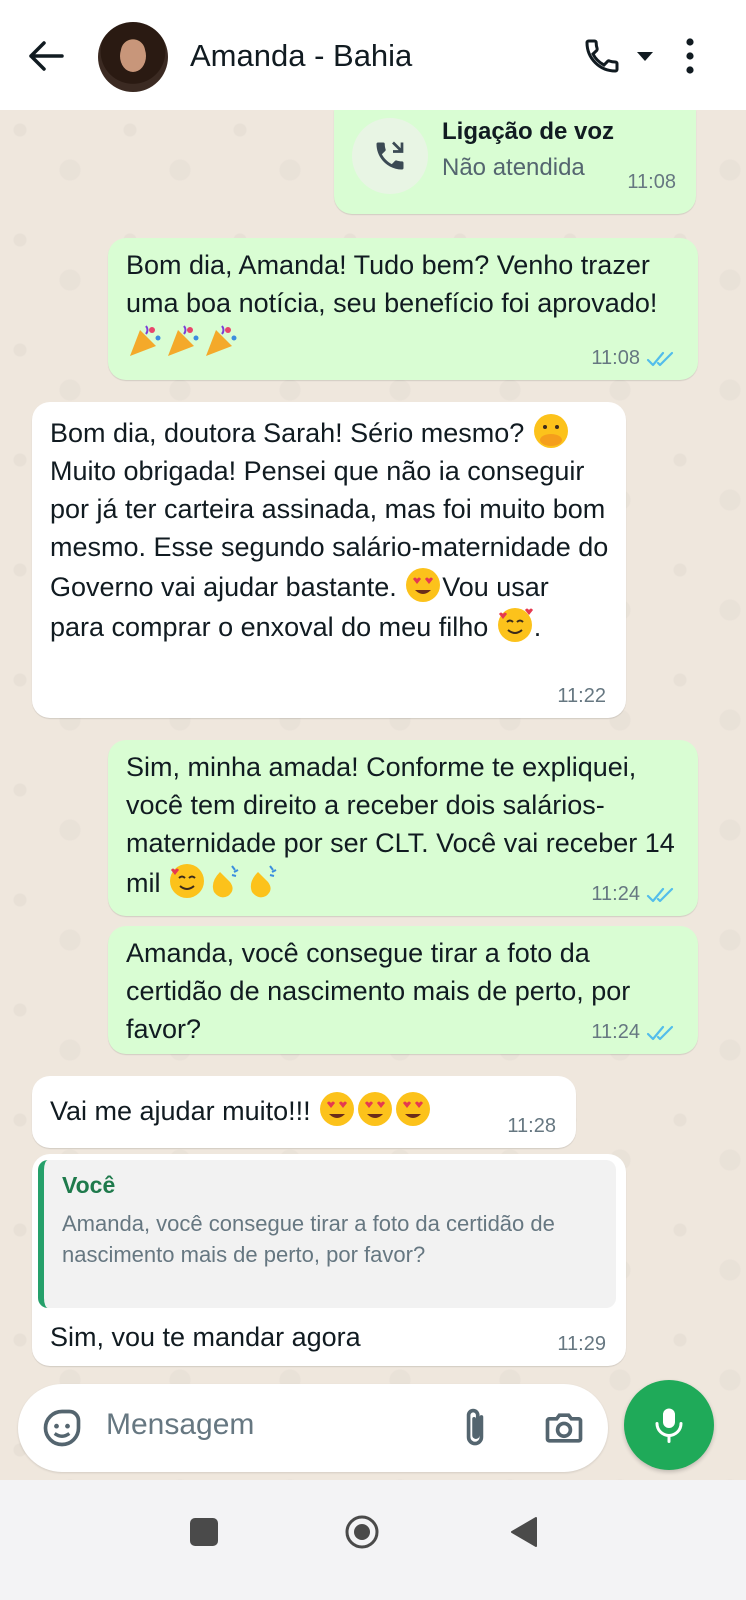 The height and width of the screenshot is (1600, 746). What do you see at coordinates (390, 156) in the screenshot?
I see `missed-call-icon` at bounding box center [390, 156].